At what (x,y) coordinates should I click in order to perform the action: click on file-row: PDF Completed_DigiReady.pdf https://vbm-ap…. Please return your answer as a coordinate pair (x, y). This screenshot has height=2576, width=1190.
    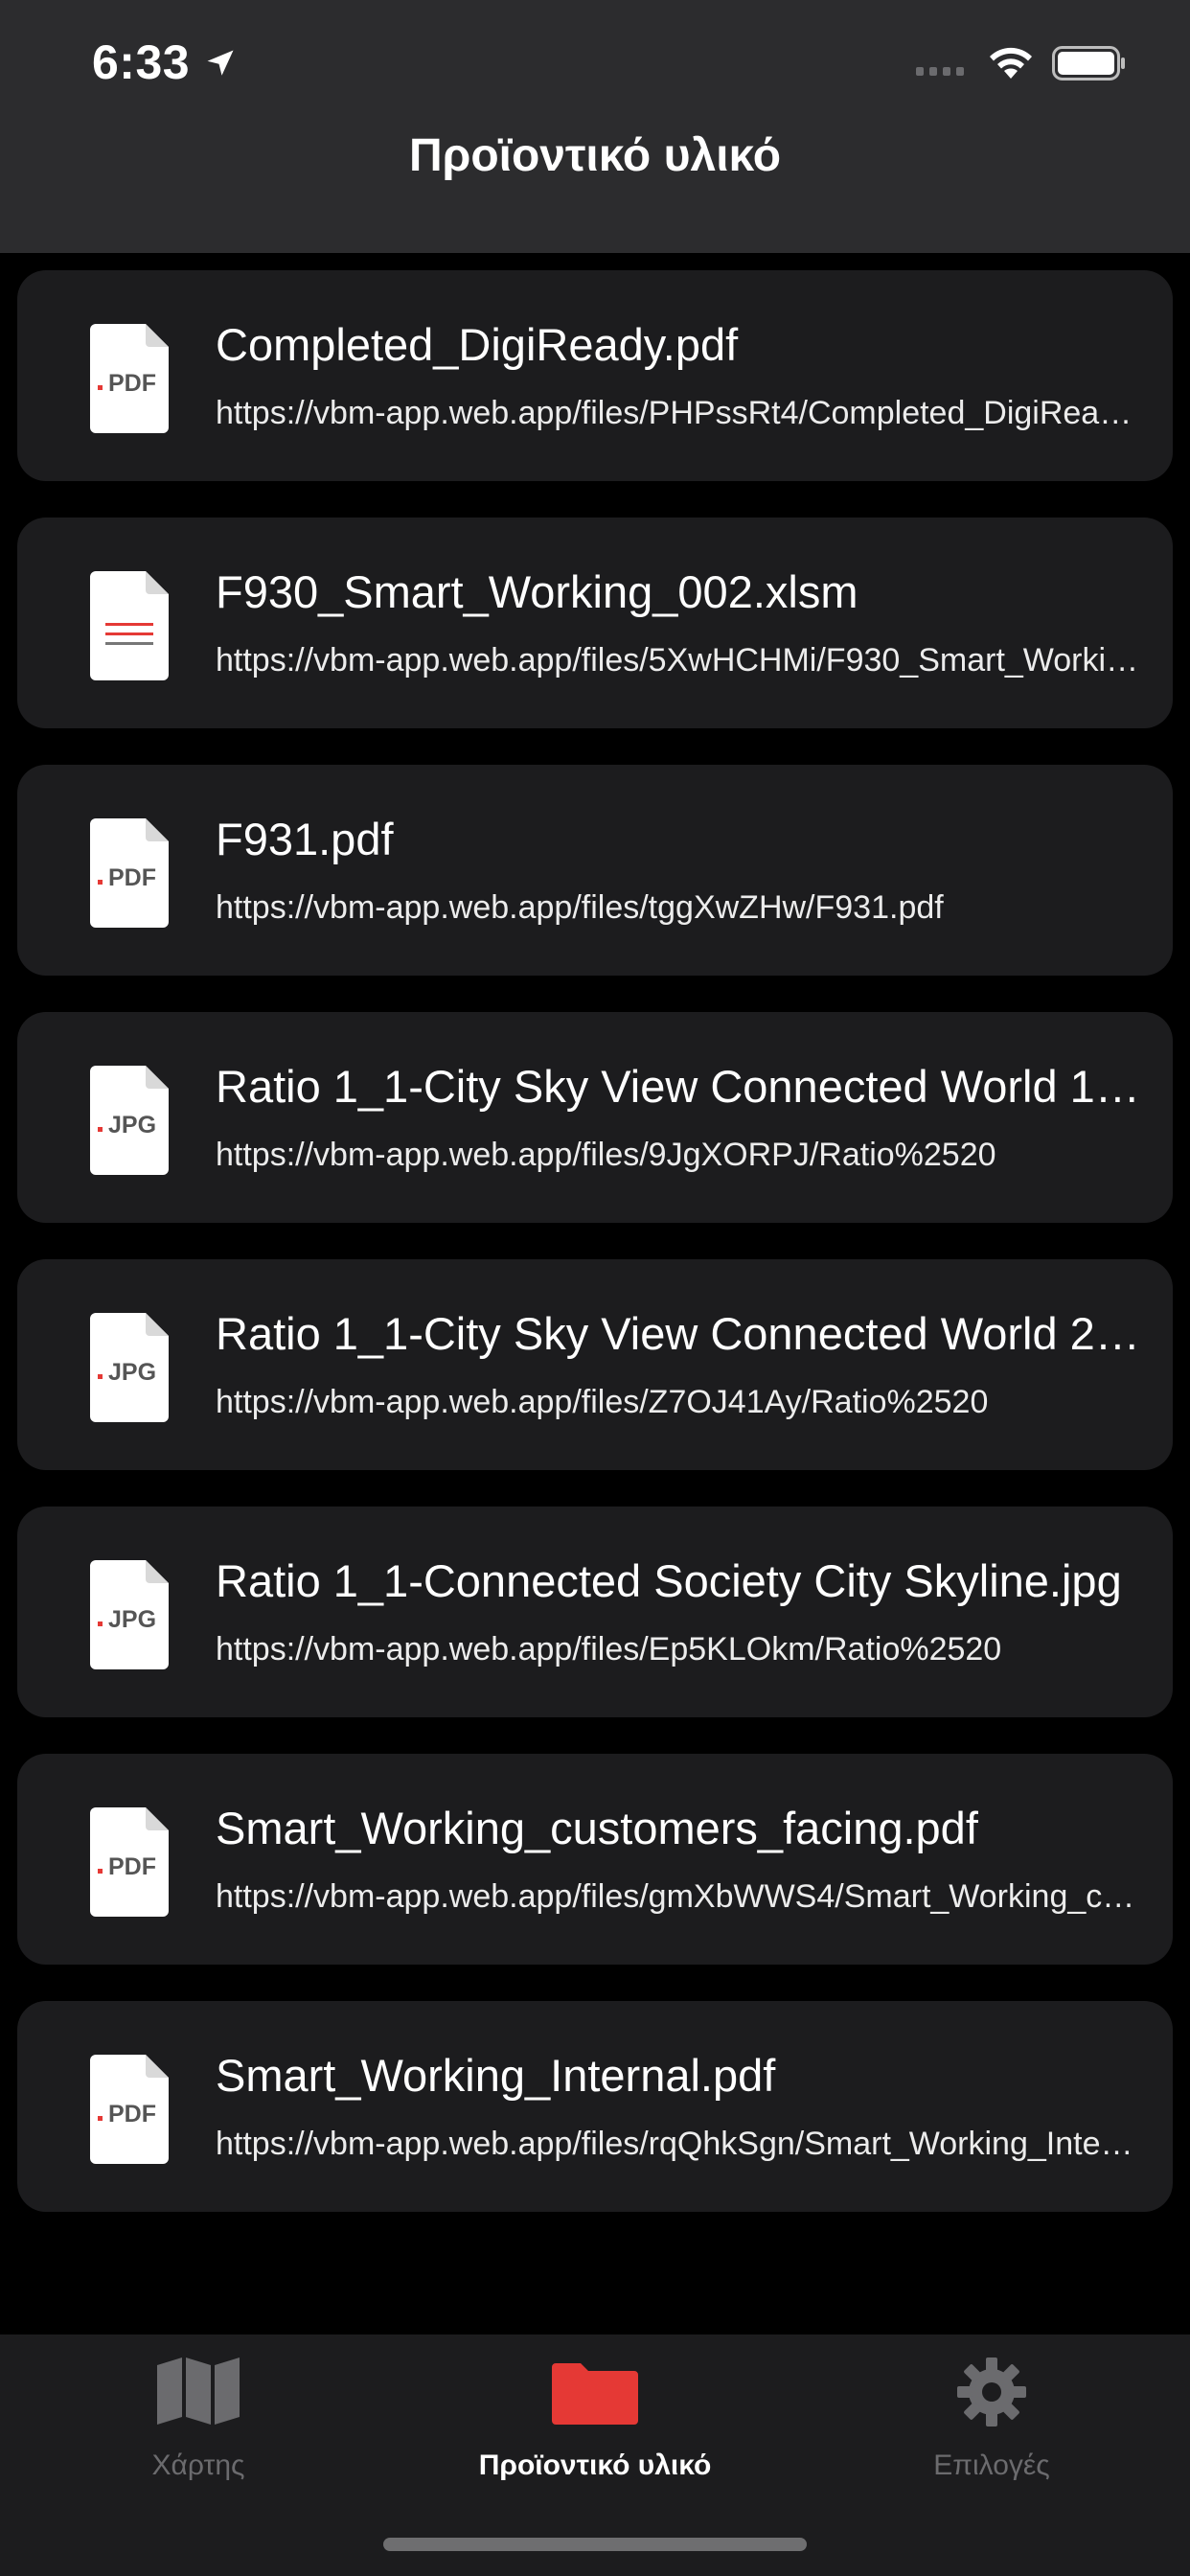
    Looking at the image, I should click on (595, 375).